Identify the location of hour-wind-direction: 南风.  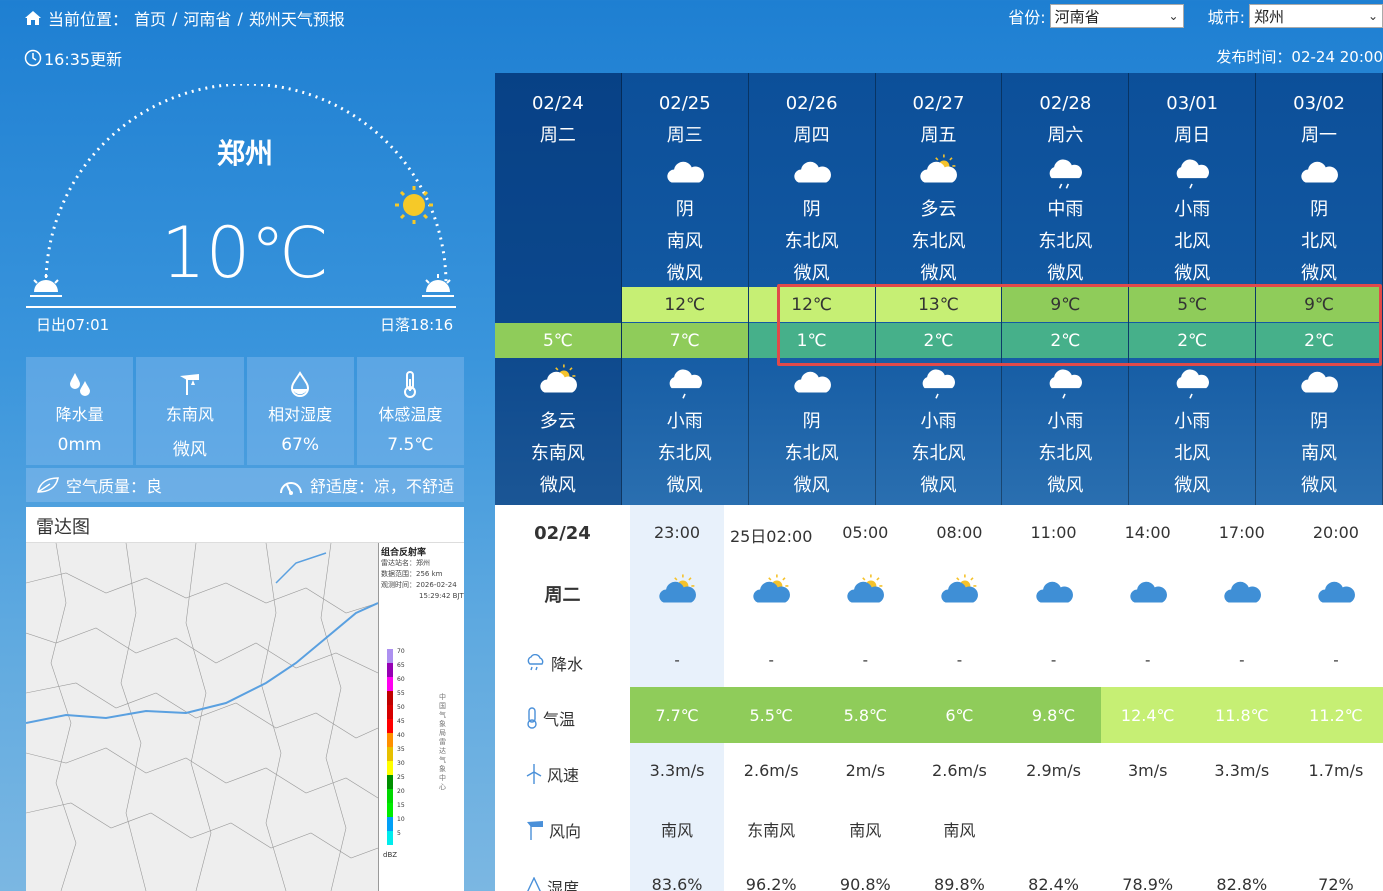
(865, 830).